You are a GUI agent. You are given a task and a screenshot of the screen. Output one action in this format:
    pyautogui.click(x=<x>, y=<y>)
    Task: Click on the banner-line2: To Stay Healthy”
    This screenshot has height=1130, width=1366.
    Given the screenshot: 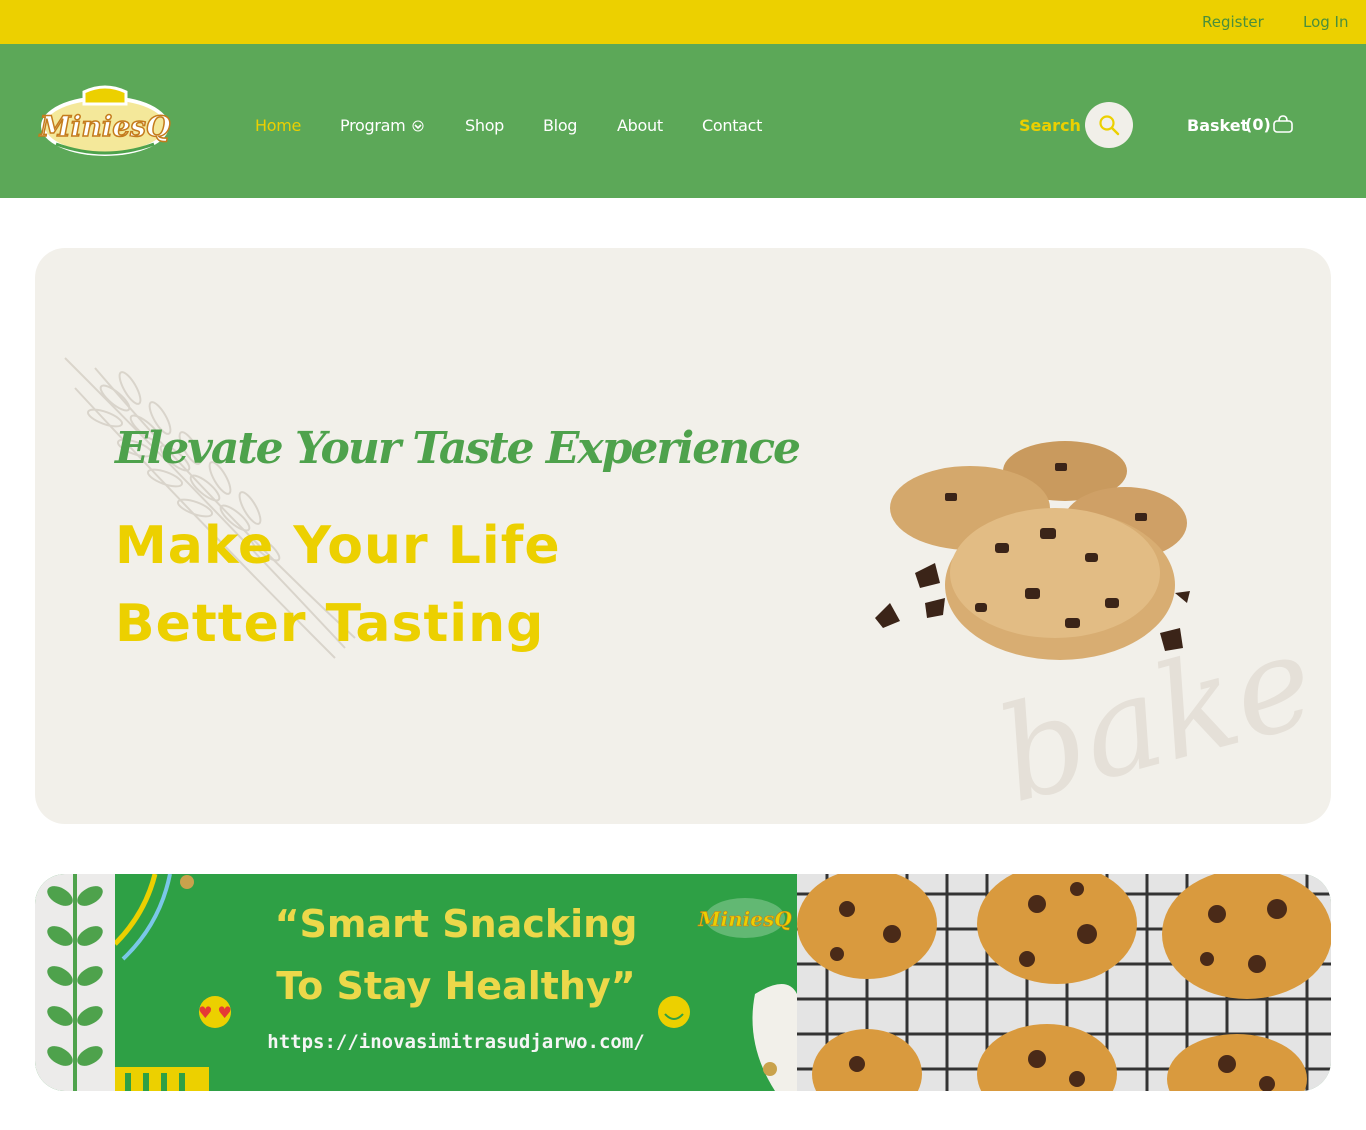 What is the action you would take?
    pyautogui.click(x=456, y=986)
    